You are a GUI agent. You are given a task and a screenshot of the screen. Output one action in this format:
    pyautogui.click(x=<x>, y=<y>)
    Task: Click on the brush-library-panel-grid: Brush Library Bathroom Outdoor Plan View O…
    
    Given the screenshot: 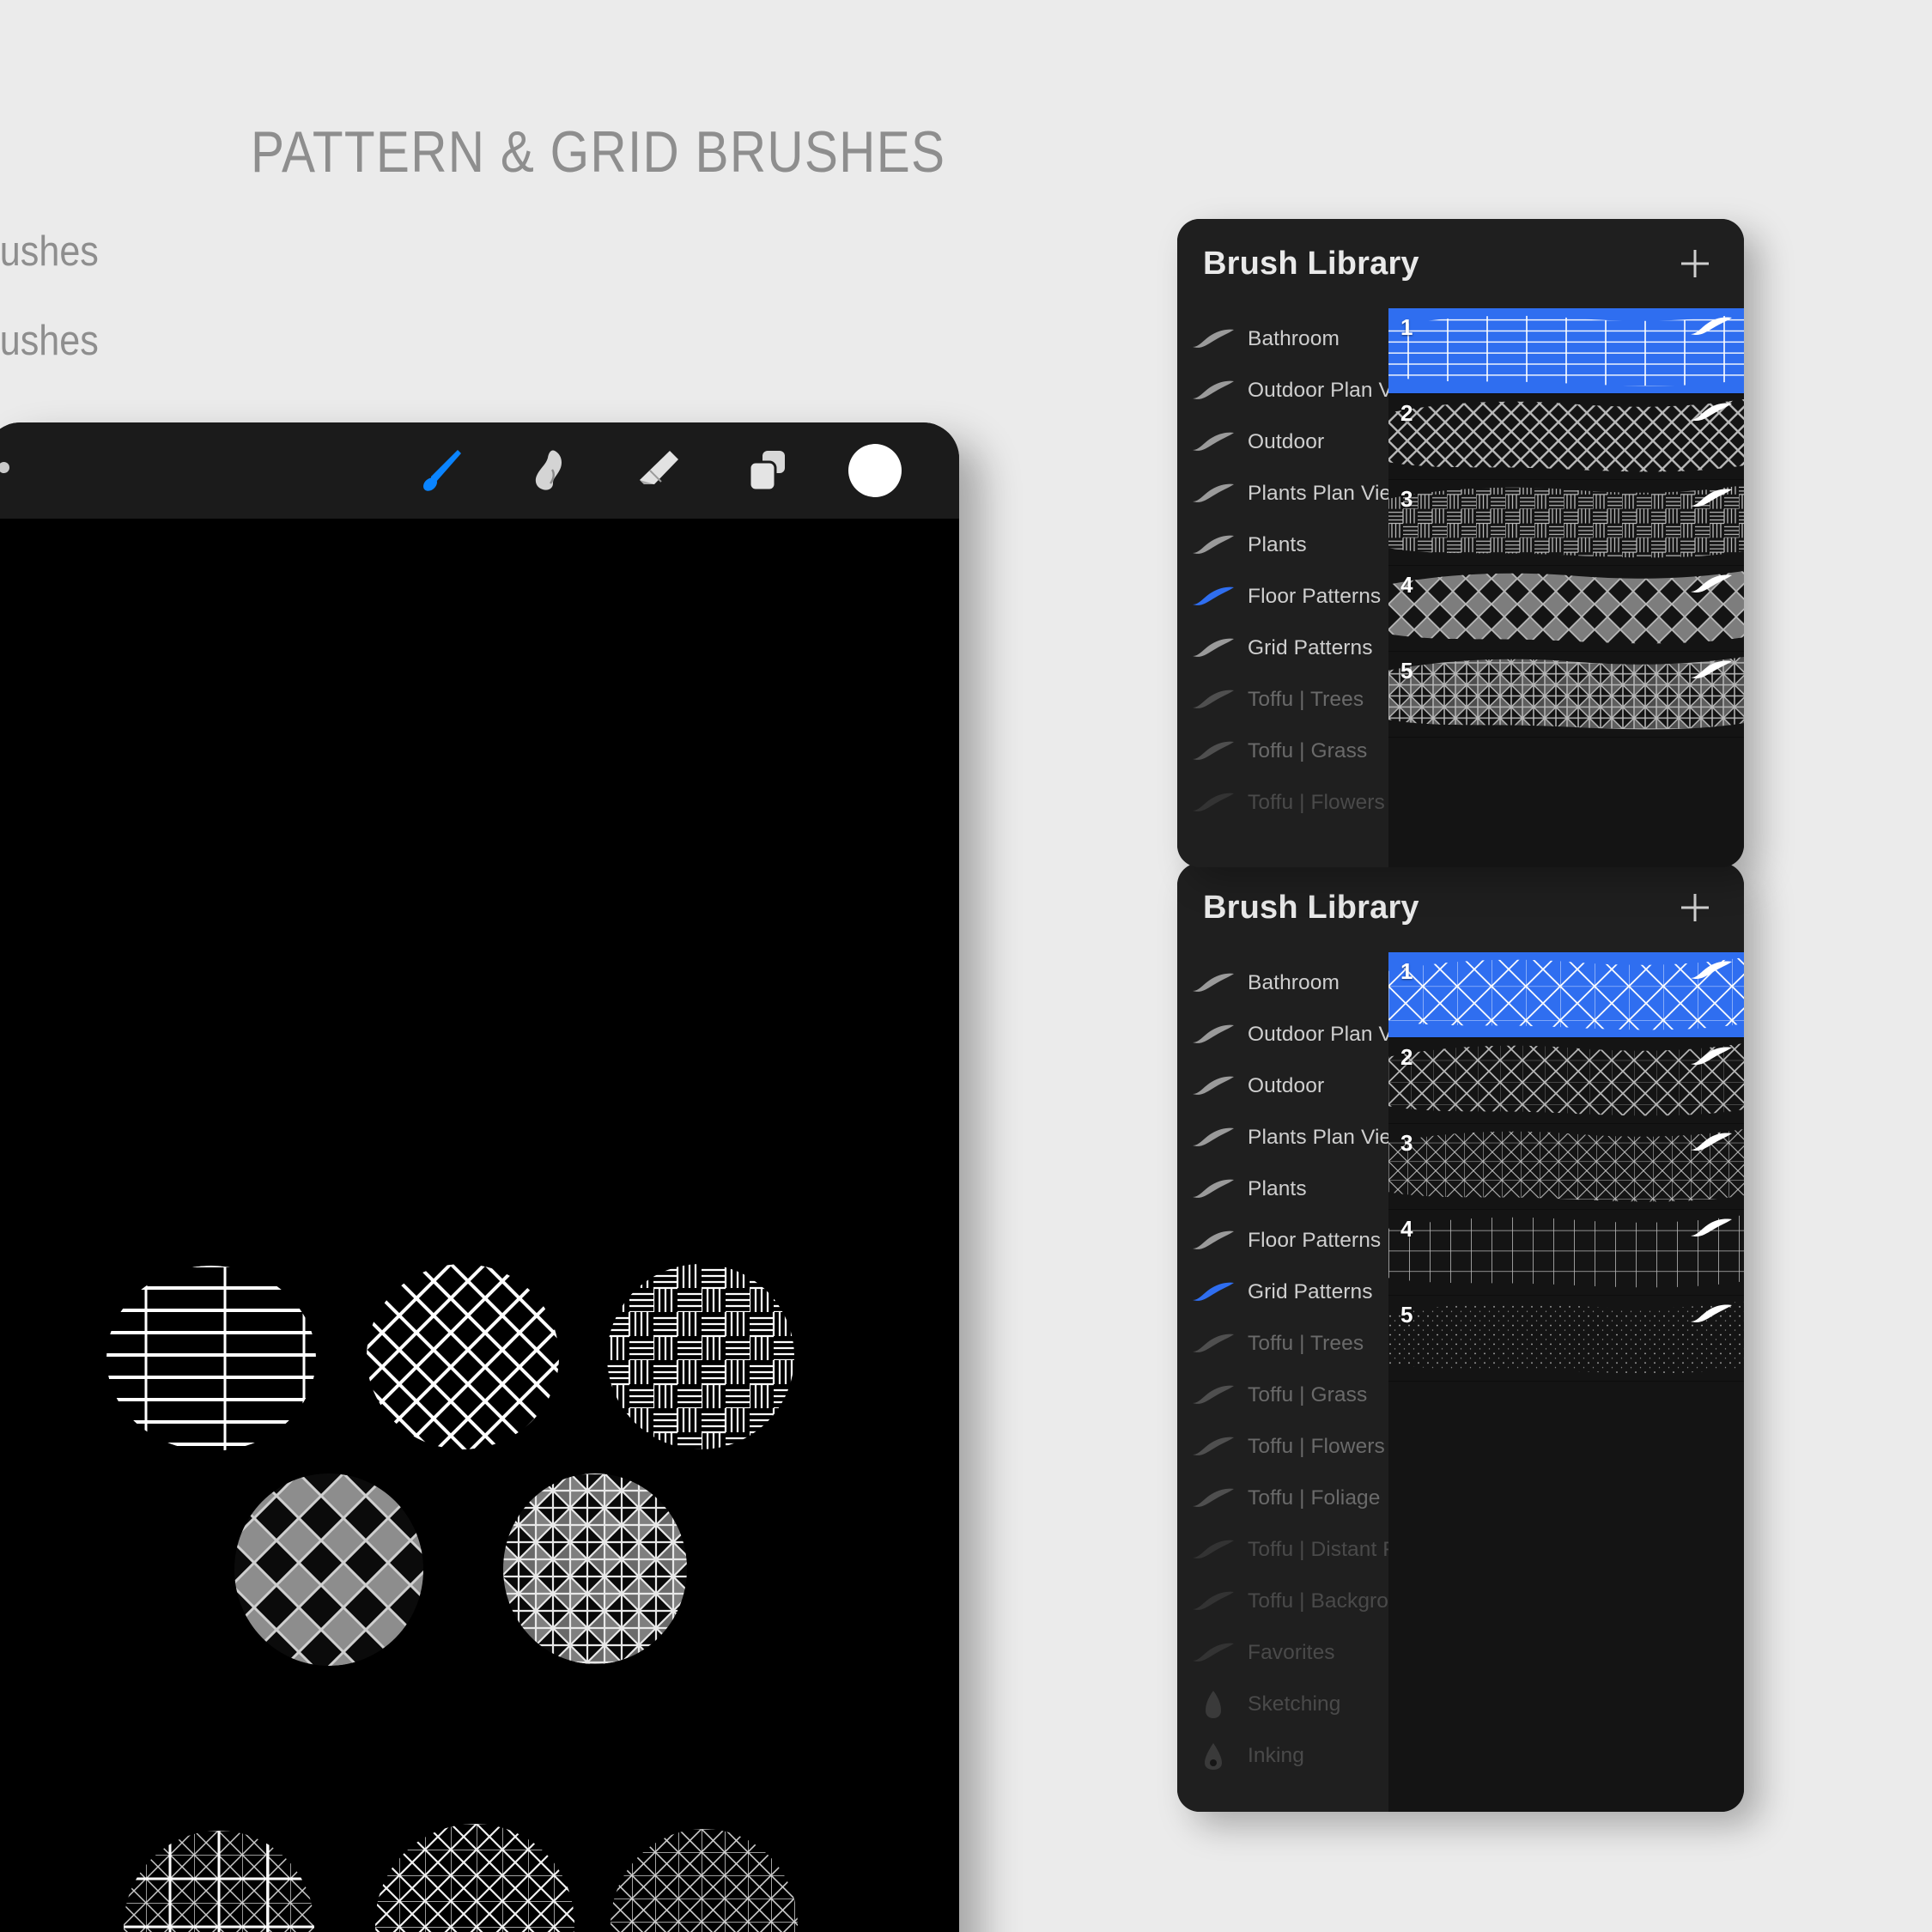 What is the action you would take?
    pyautogui.click(x=1460, y=1338)
    